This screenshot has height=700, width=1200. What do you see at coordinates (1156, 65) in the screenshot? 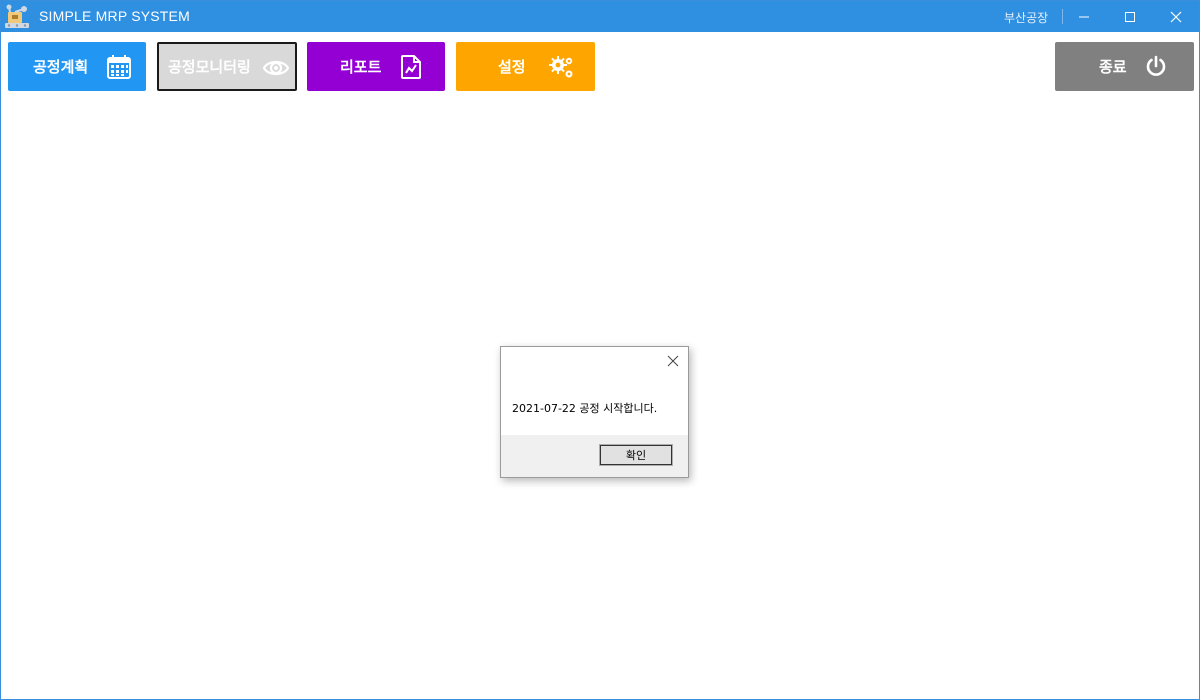
I see `power-icon` at bounding box center [1156, 65].